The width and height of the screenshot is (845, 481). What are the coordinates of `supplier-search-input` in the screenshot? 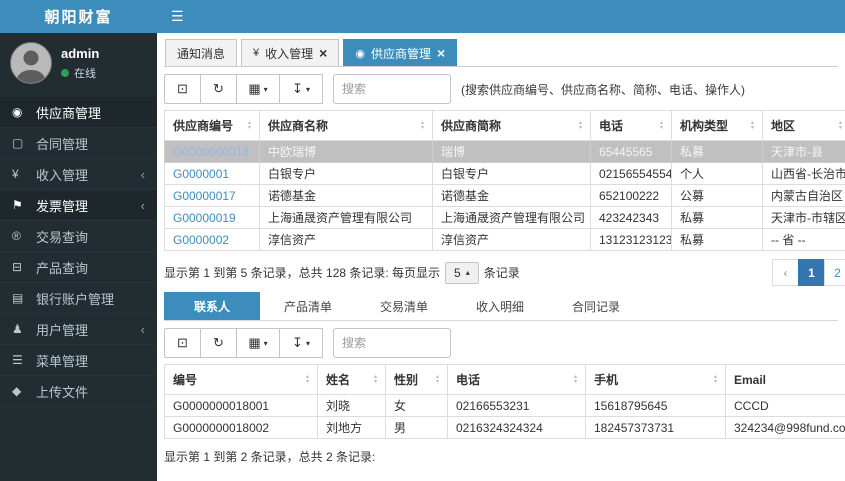 It's located at (392, 89).